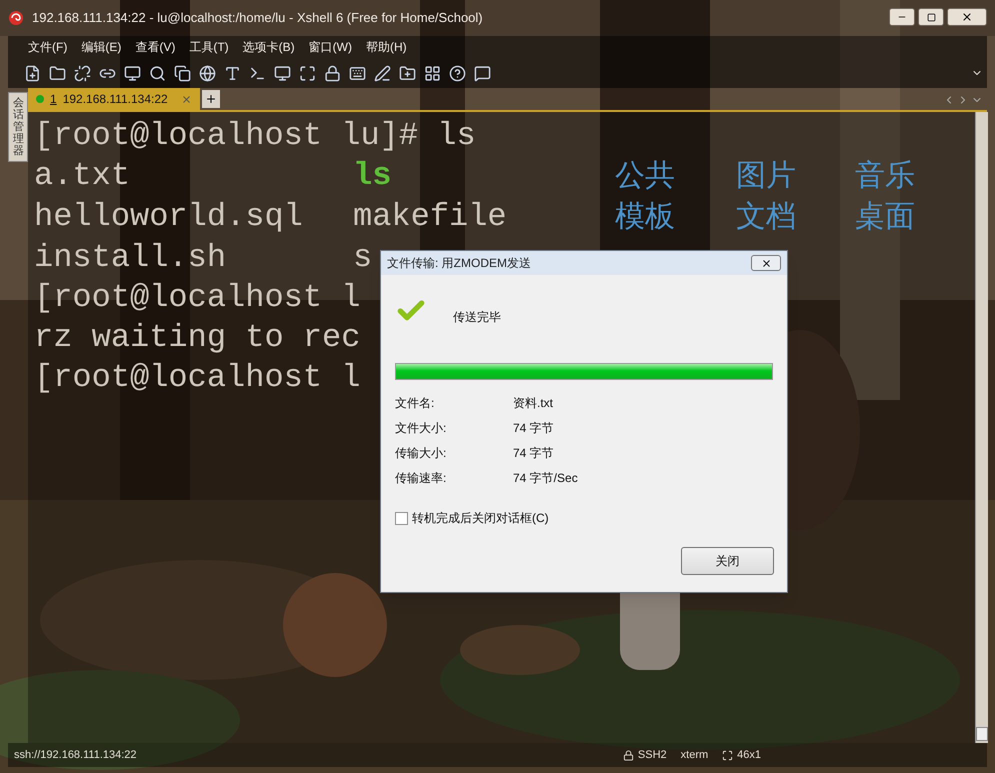  What do you see at coordinates (457, 73) in the screenshot?
I see `help-icon` at bounding box center [457, 73].